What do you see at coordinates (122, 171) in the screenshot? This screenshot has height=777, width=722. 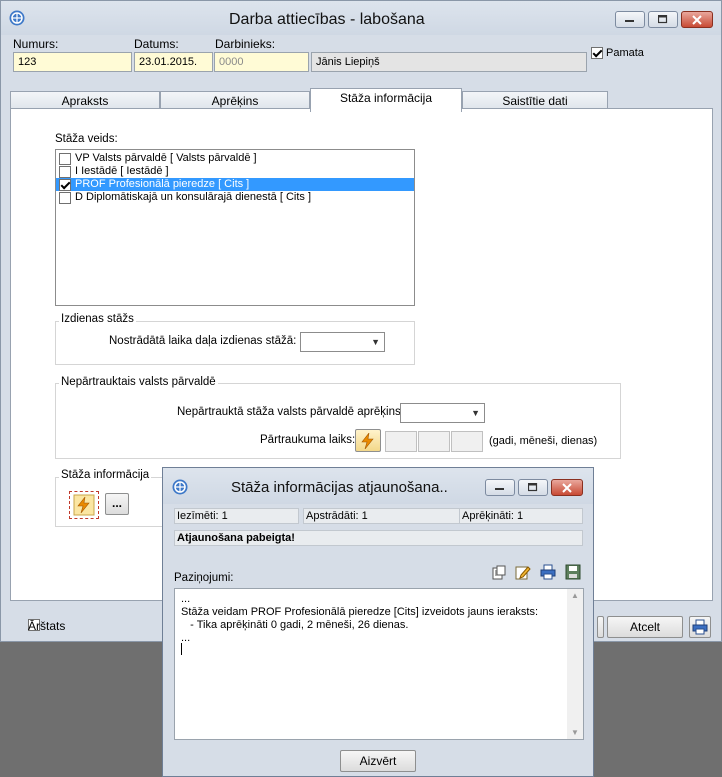 I see `list-item-label: I Iestādē [ Iestādē ]` at bounding box center [122, 171].